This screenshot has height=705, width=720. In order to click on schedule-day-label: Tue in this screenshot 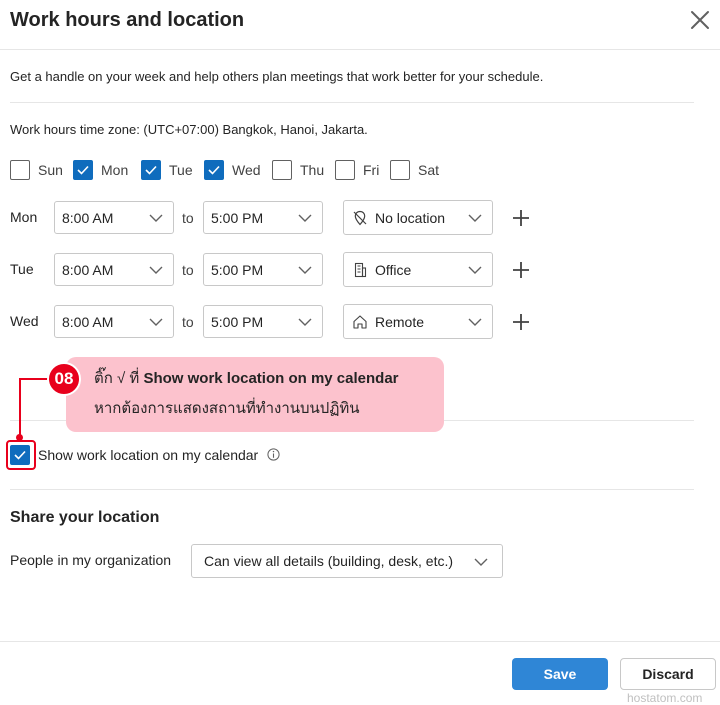, I will do `click(22, 269)`.